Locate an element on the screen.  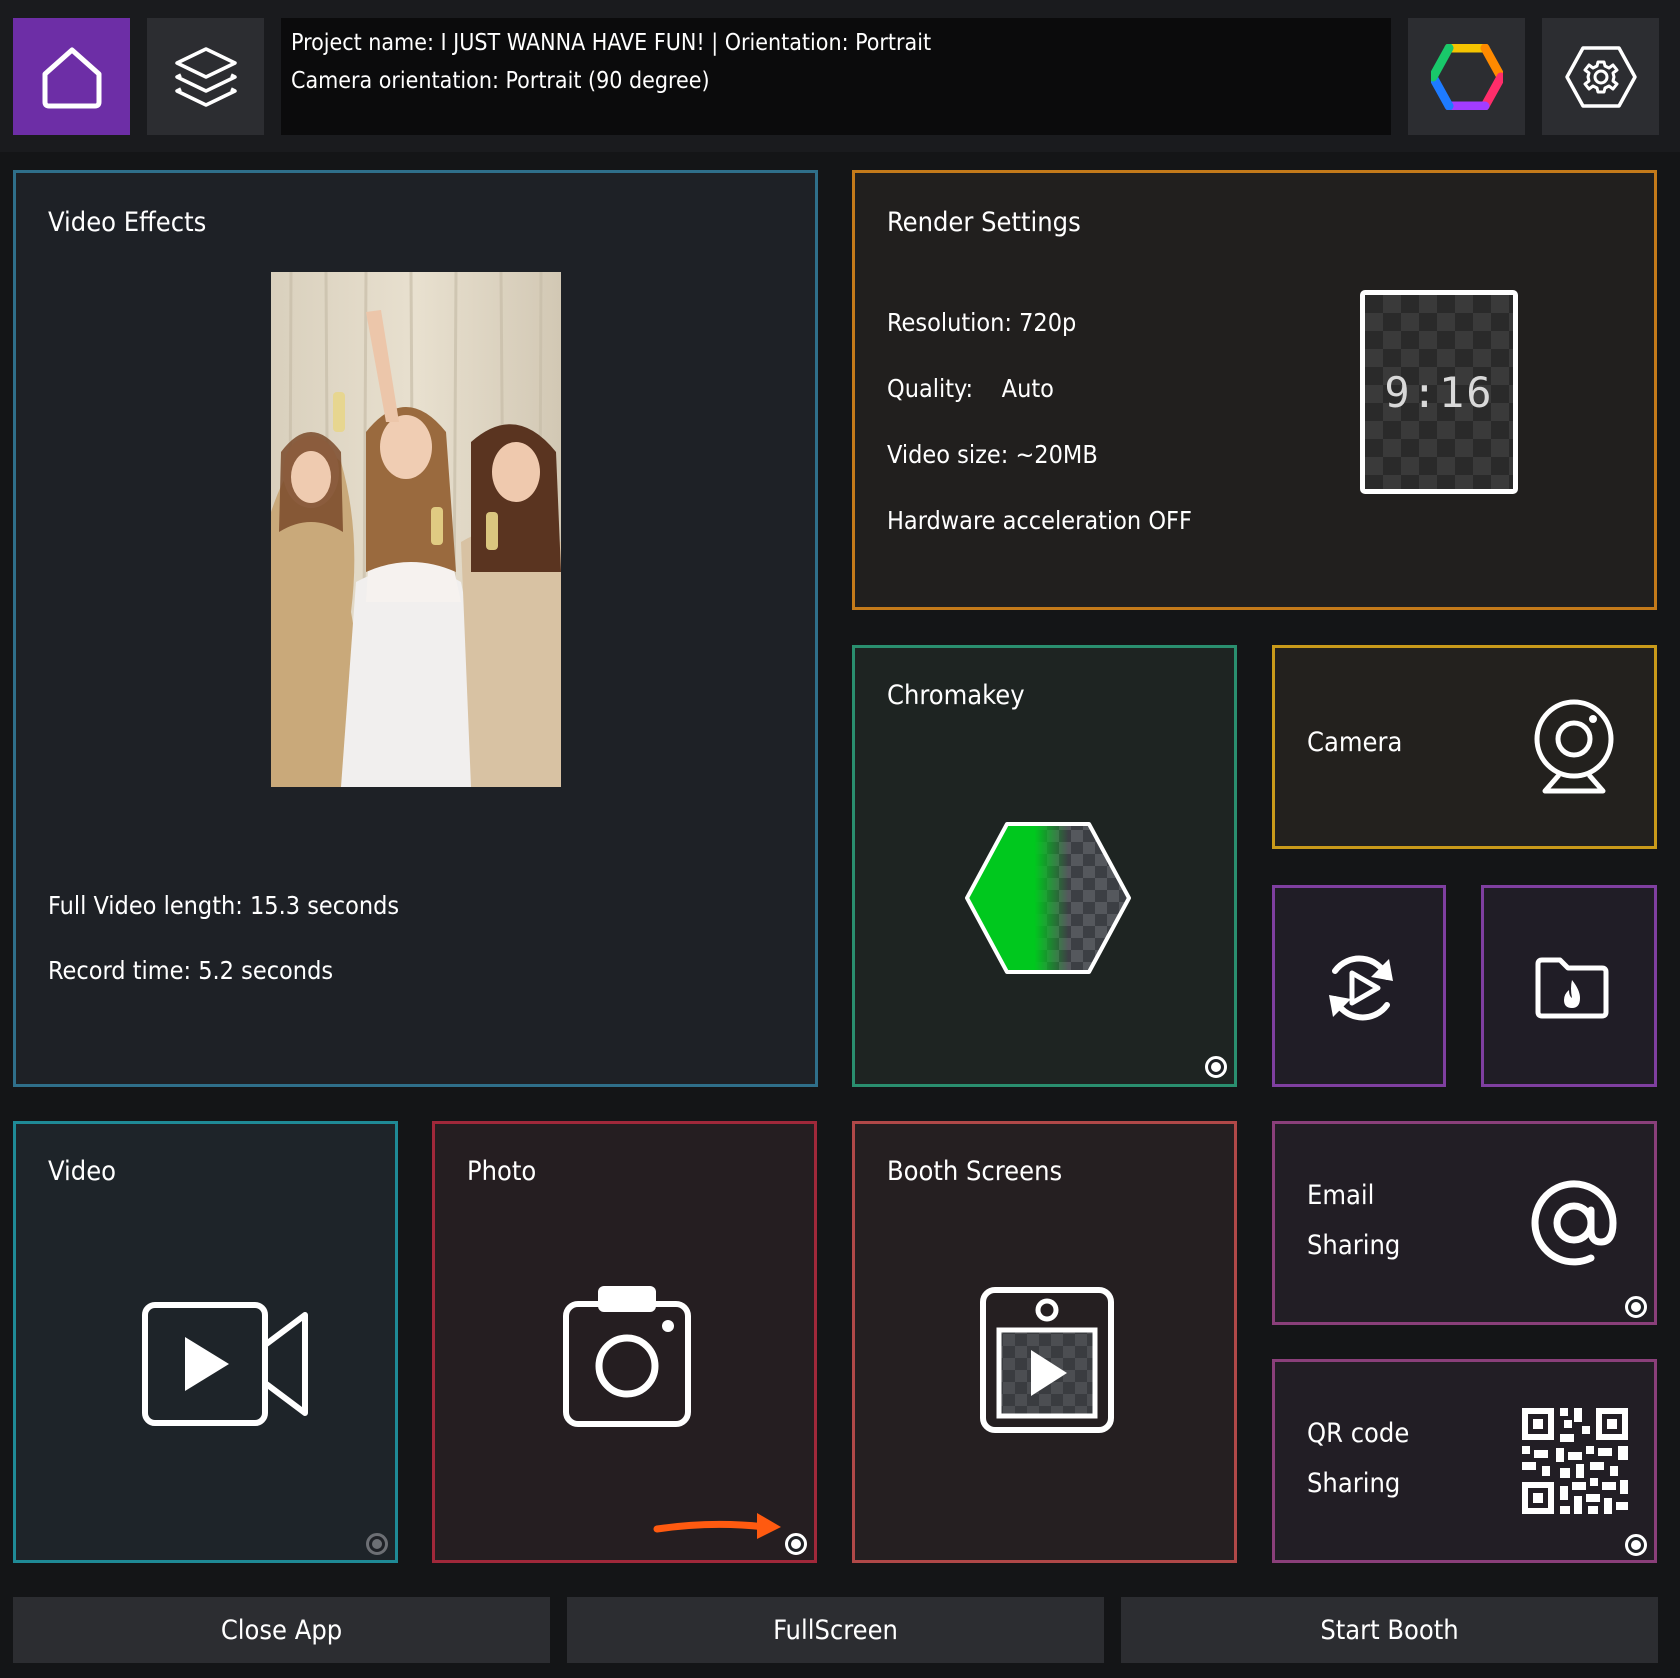
chromakey-status-dot is located at coordinates (1216, 1067).